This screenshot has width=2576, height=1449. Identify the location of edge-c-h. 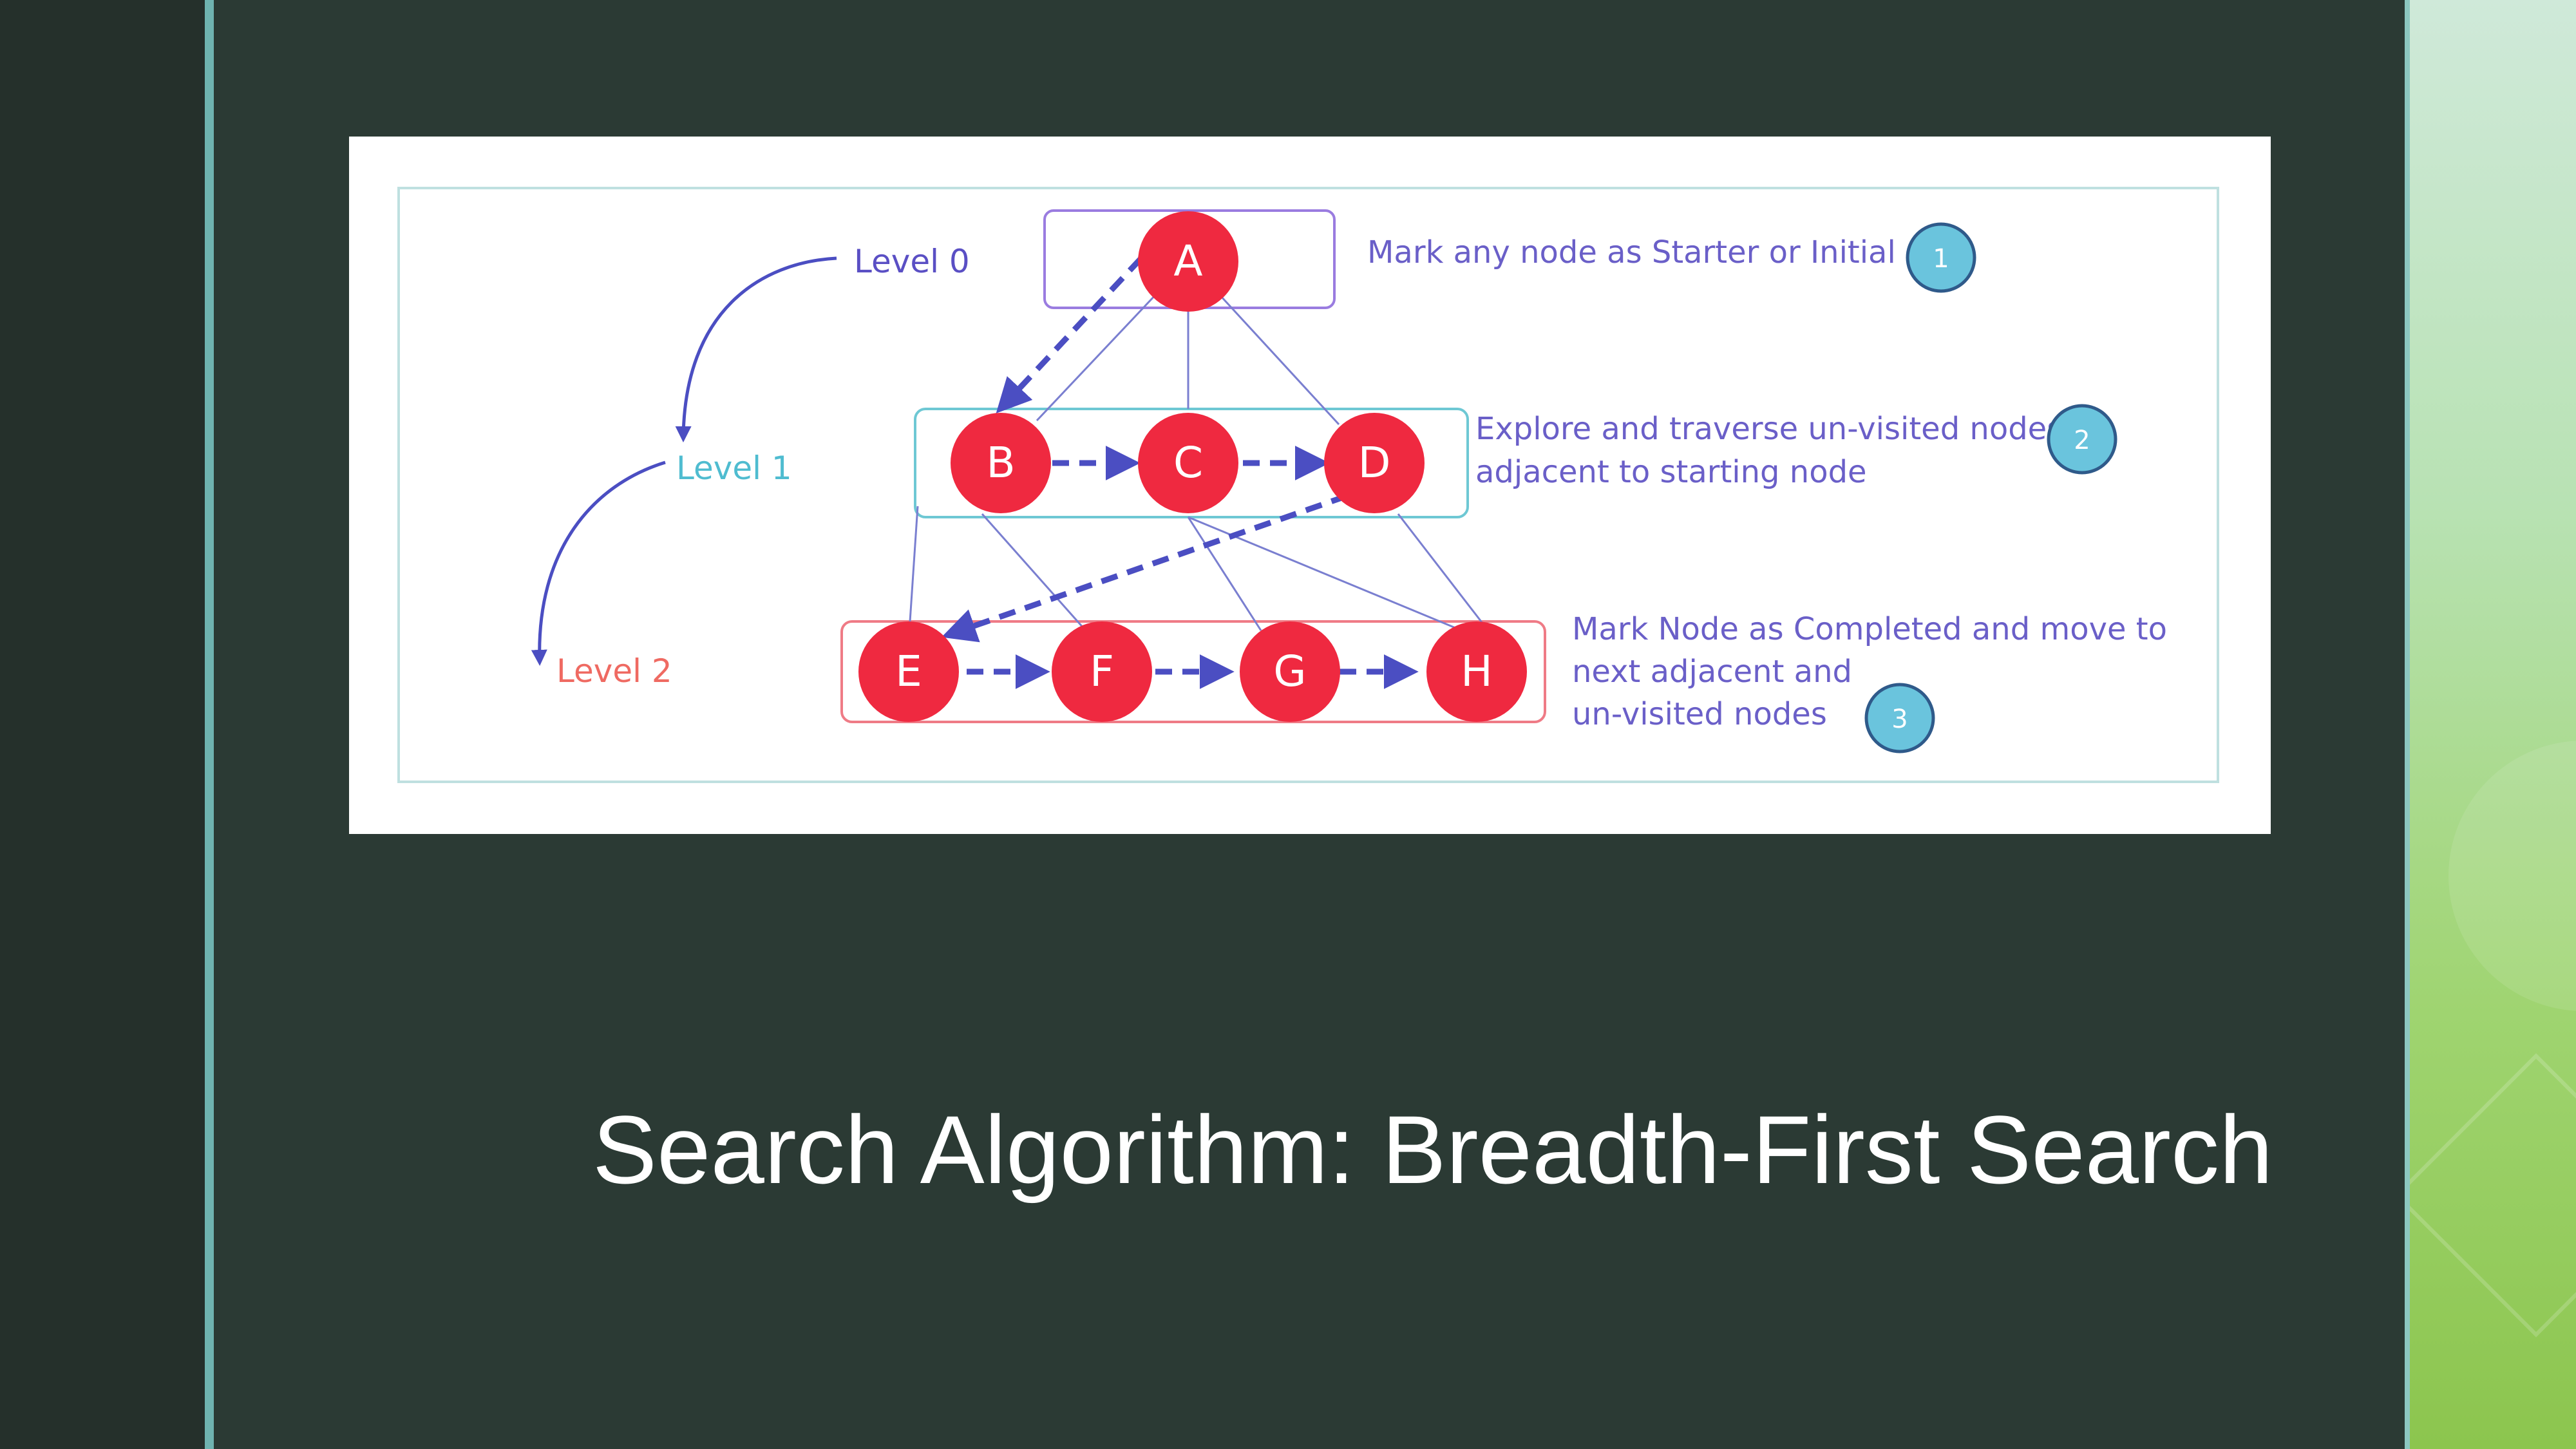
(1322, 572).